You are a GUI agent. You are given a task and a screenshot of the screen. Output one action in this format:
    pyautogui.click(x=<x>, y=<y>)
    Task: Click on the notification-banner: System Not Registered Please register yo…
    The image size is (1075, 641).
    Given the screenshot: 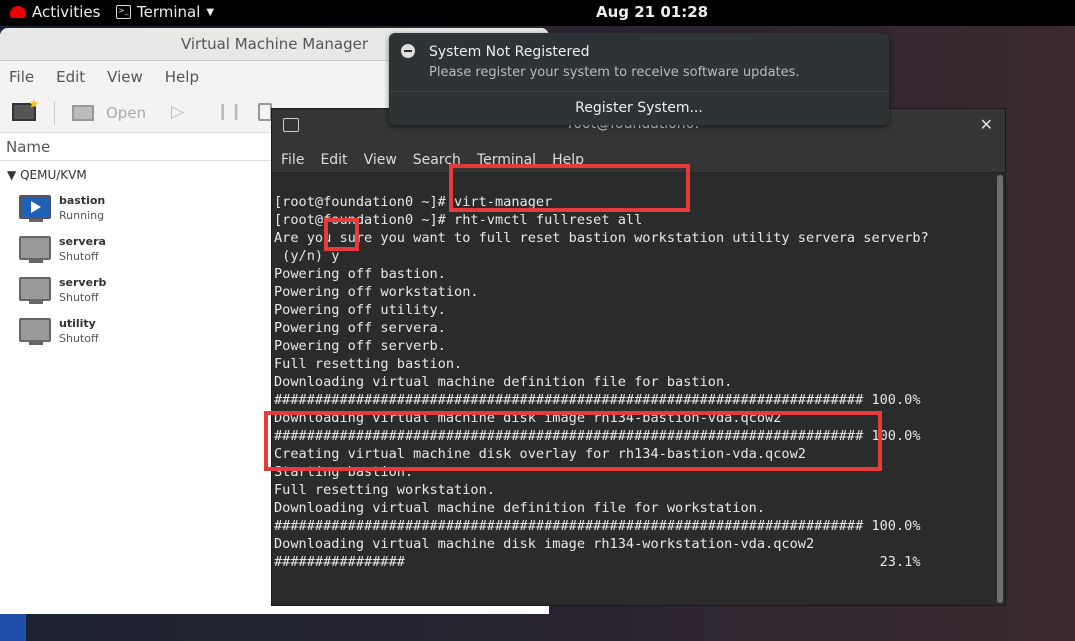 What is the action you would take?
    pyautogui.click(x=639, y=79)
    